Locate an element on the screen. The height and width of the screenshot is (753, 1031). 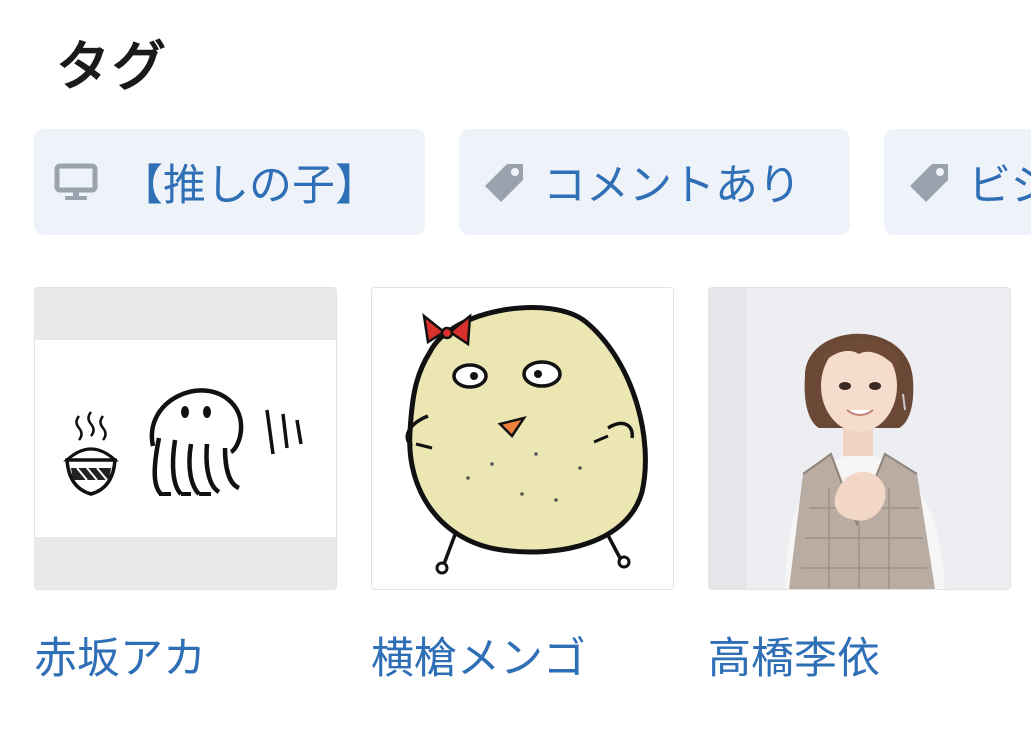
tag-oshinoko: 【推しの子】 is located at coordinates (229, 182).